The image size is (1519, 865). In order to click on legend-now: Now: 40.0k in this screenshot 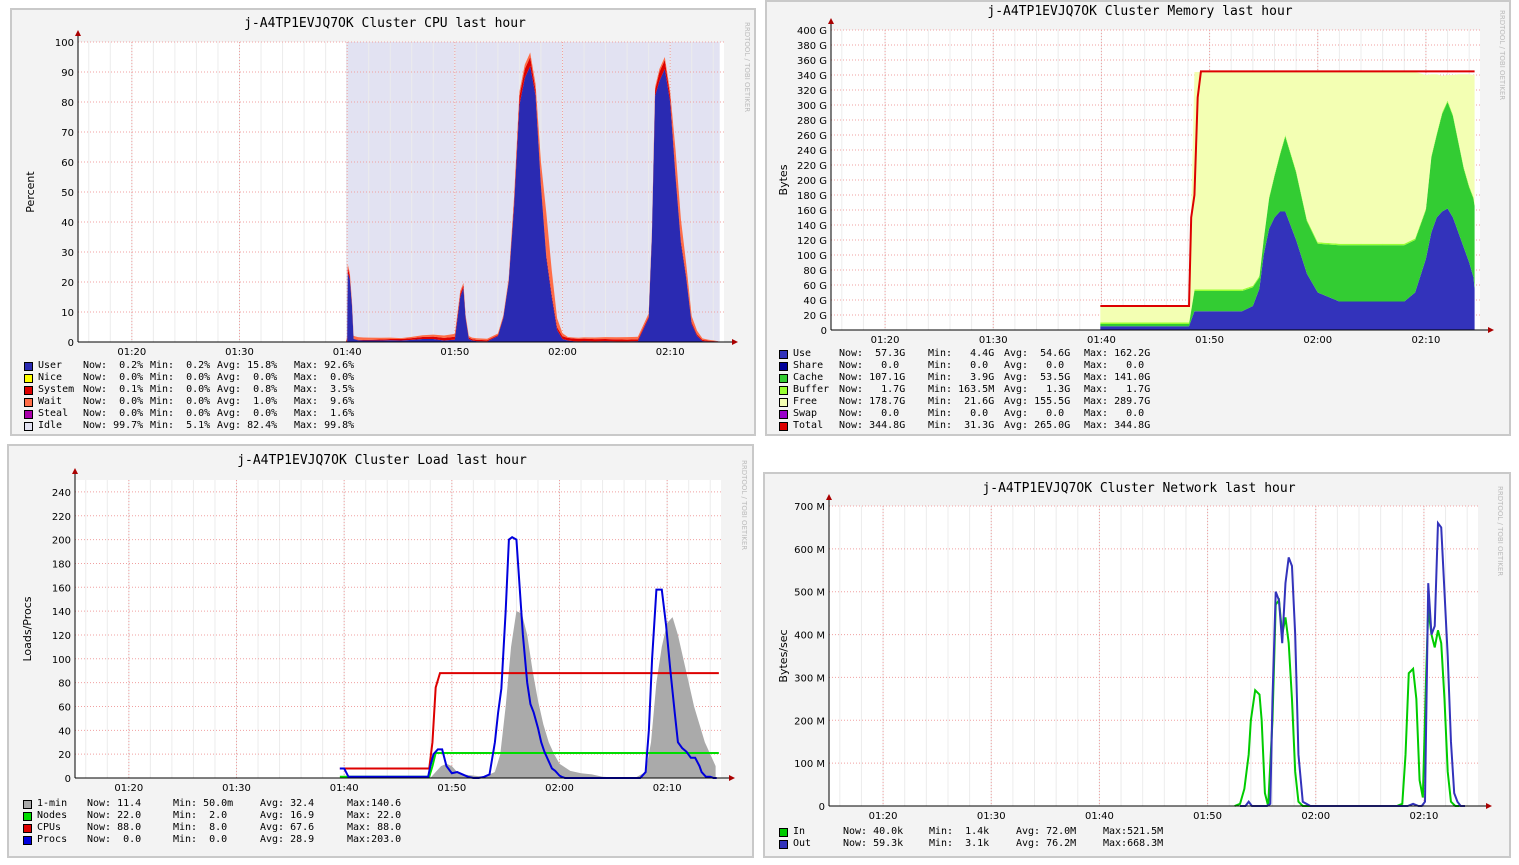, I will do `click(873, 831)`.